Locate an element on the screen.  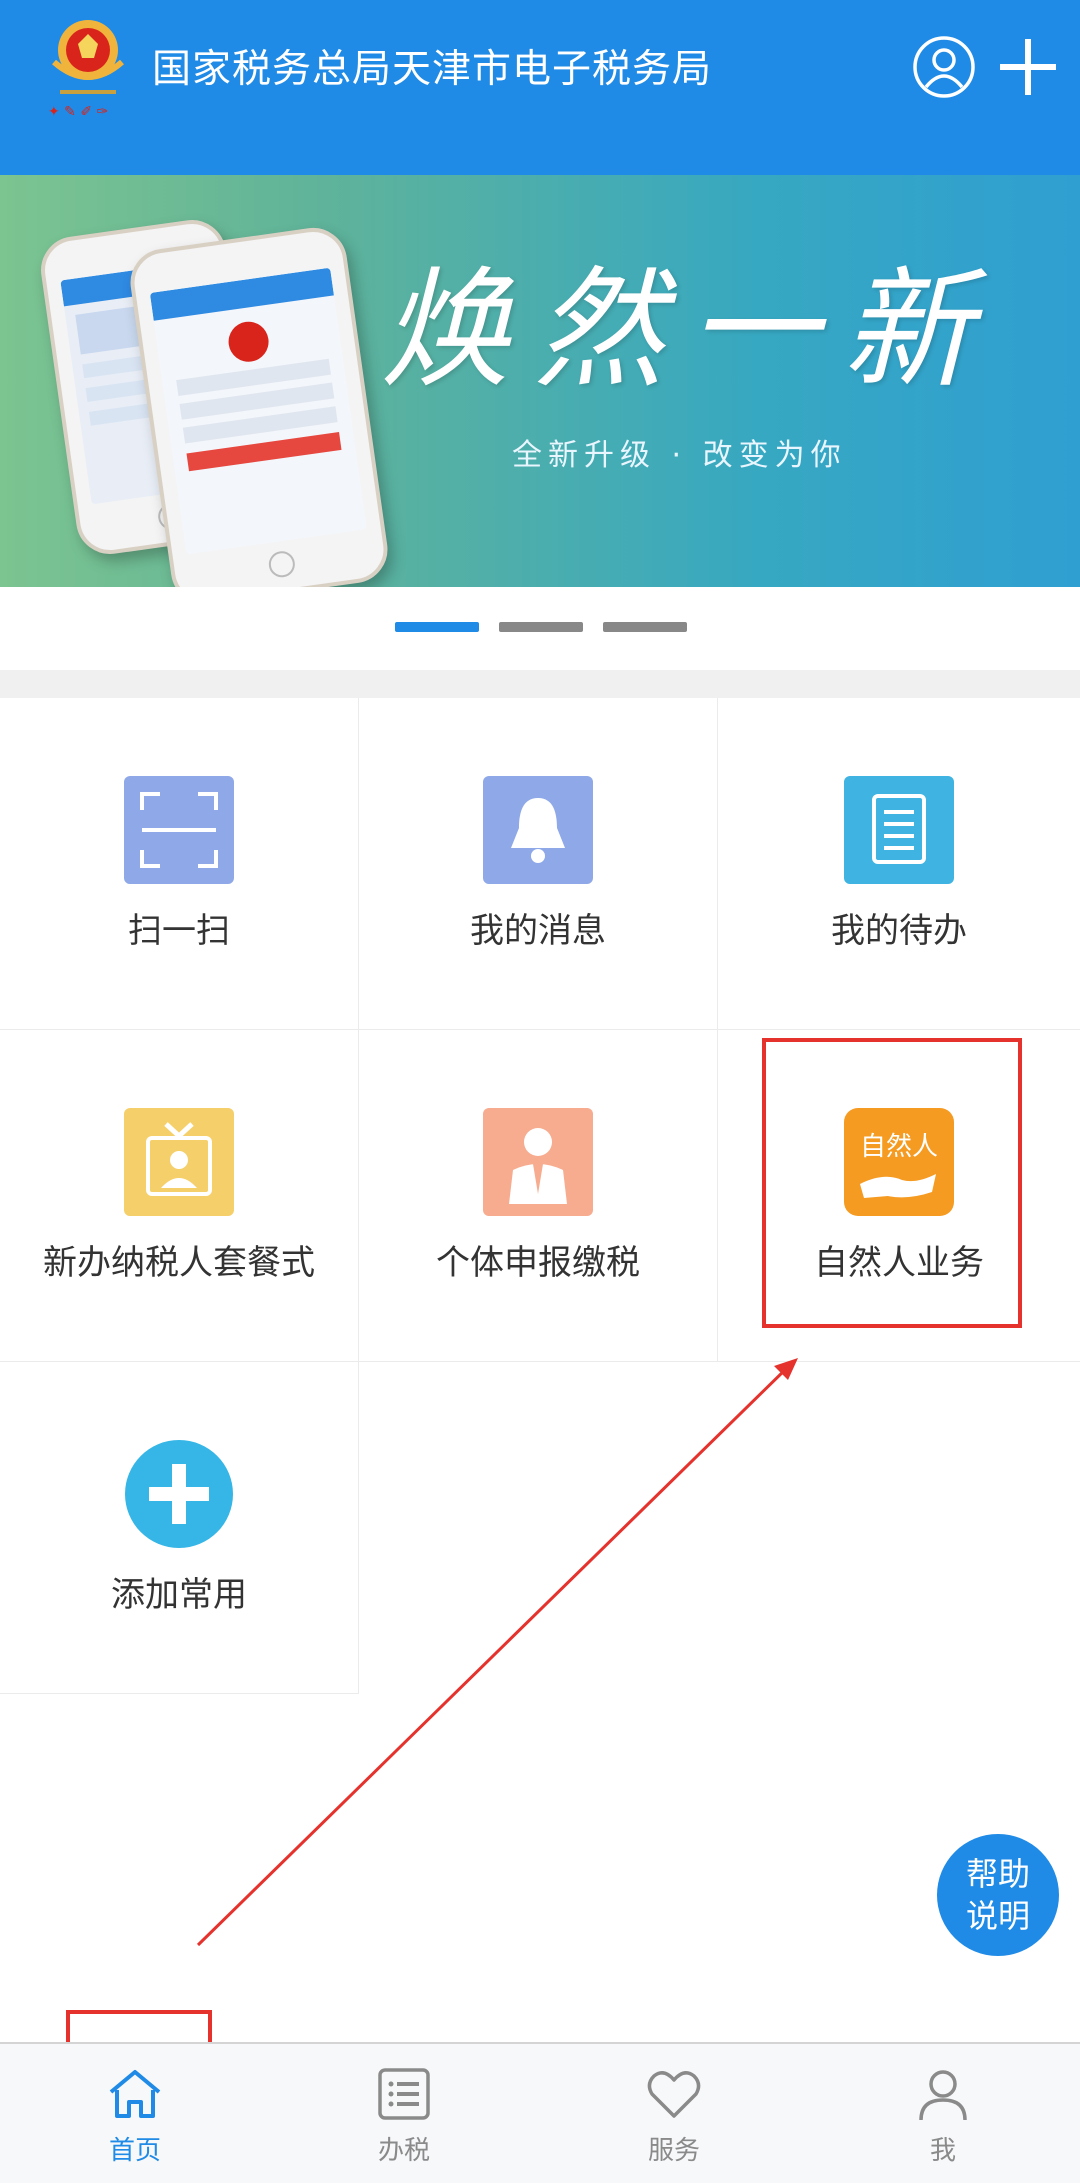
tab-tax-label: 办税 is located at coordinates (403, 2151).